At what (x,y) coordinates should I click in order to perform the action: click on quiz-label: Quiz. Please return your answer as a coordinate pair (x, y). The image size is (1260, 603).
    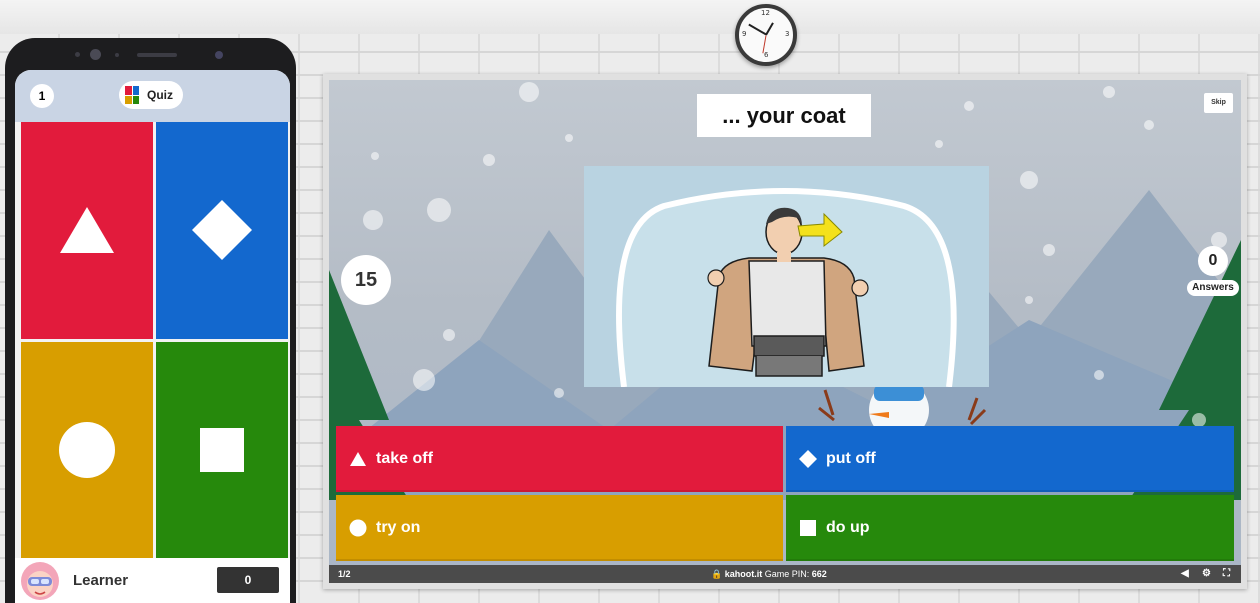
    Looking at the image, I should click on (160, 95).